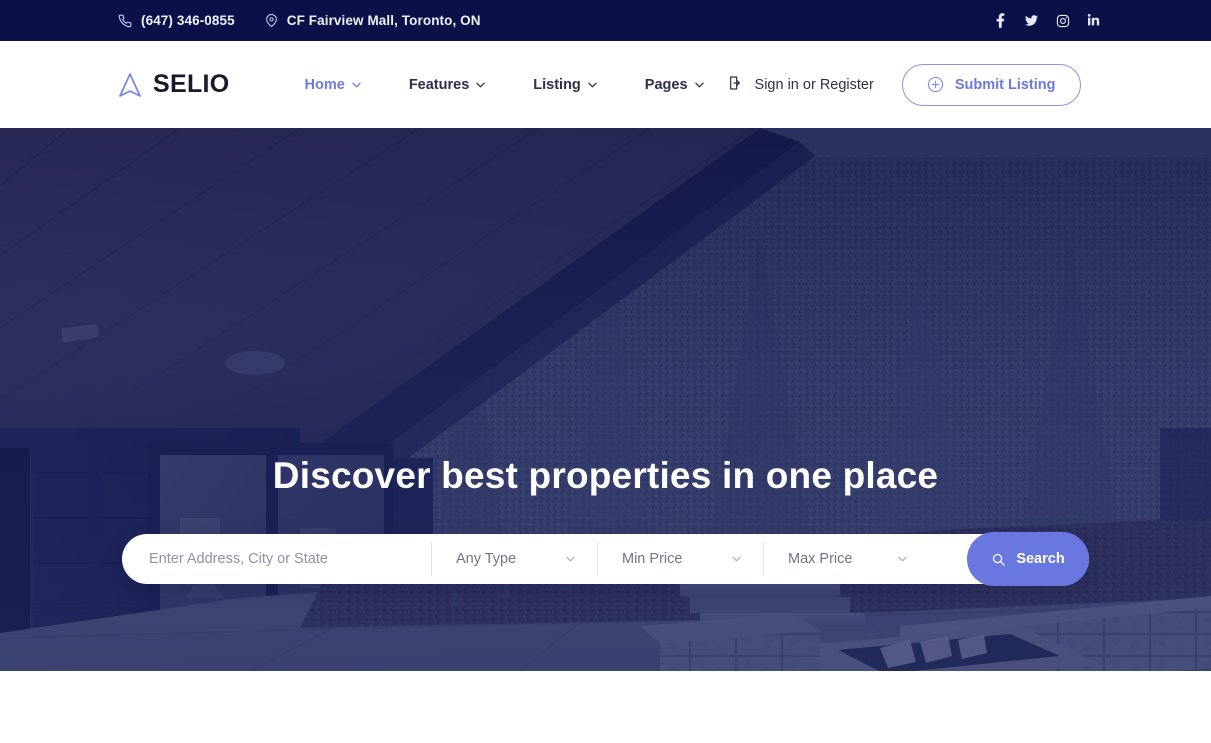  I want to click on plus-circle-icon, so click(935, 84).